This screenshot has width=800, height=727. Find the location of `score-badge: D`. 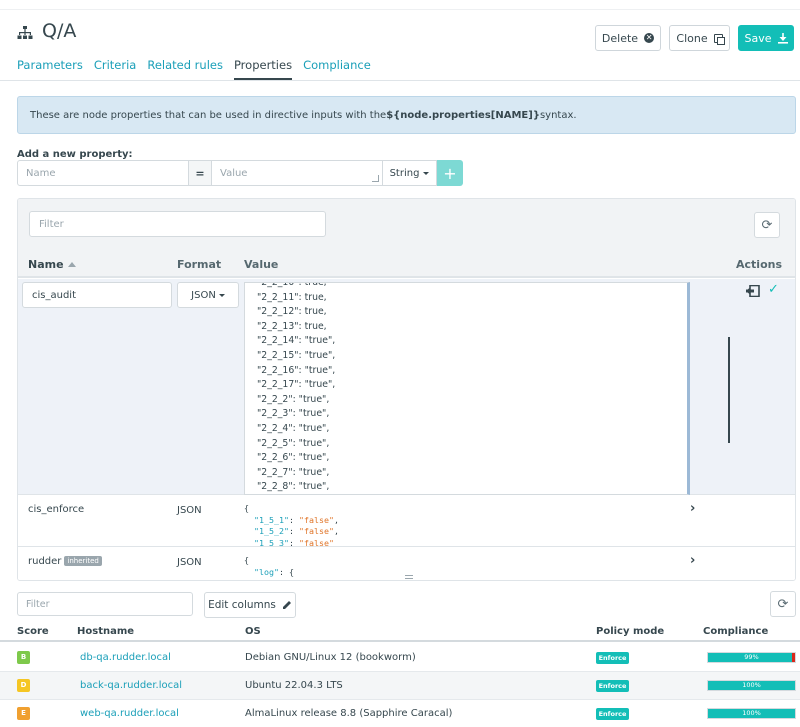

score-badge: D is located at coordinates (23, 685).